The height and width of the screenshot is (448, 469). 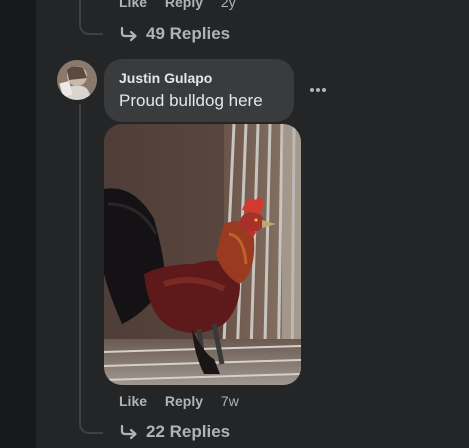 I want to click on comment-text: Proud bulldog here, so click(x=191, y=100).